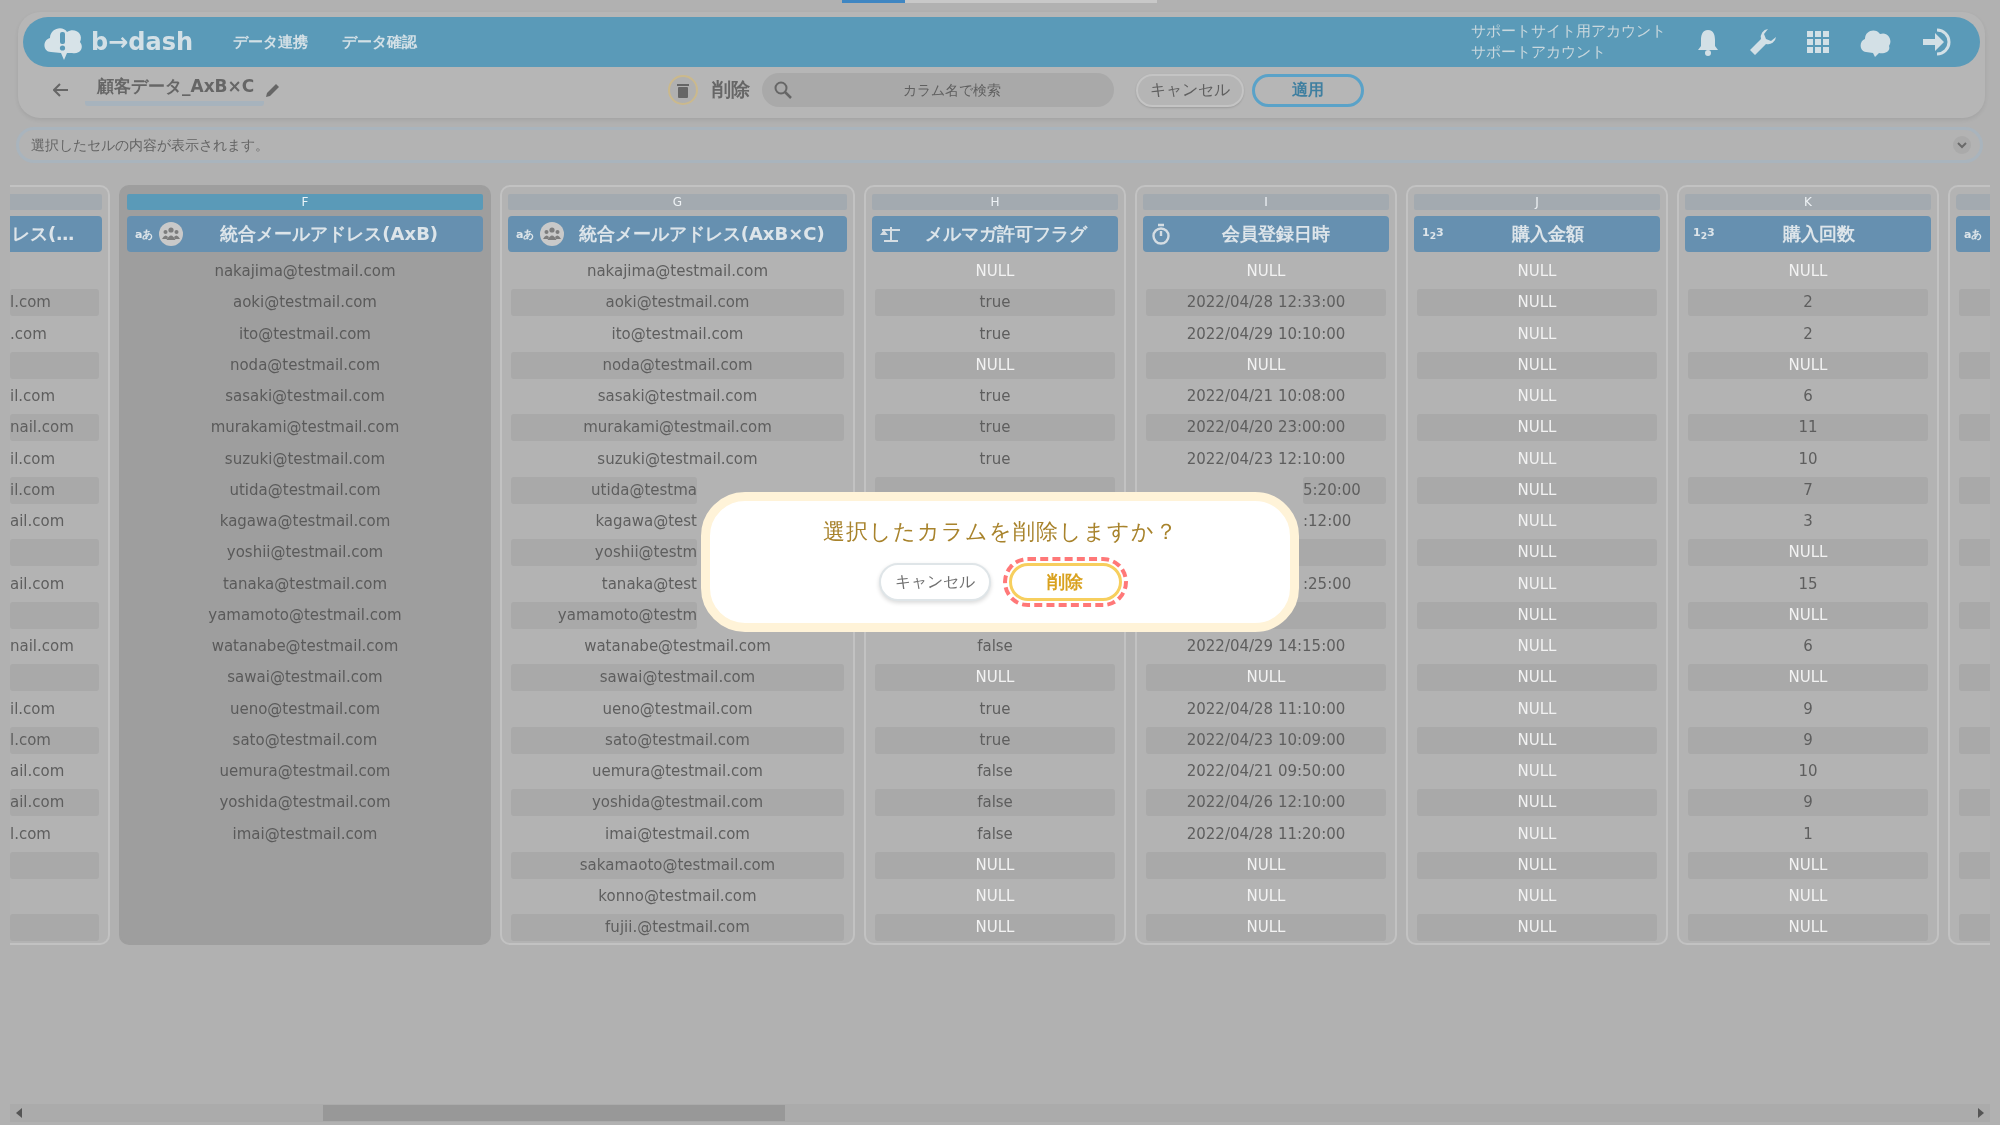 Image resolution: width=2000 pixels, height=1125 pixels. What do you see at coordinates (1266, 303) in the screenshot?
I see `table-cell: 2022/04/28 12:33:00` at bounding box center [1266, 303].